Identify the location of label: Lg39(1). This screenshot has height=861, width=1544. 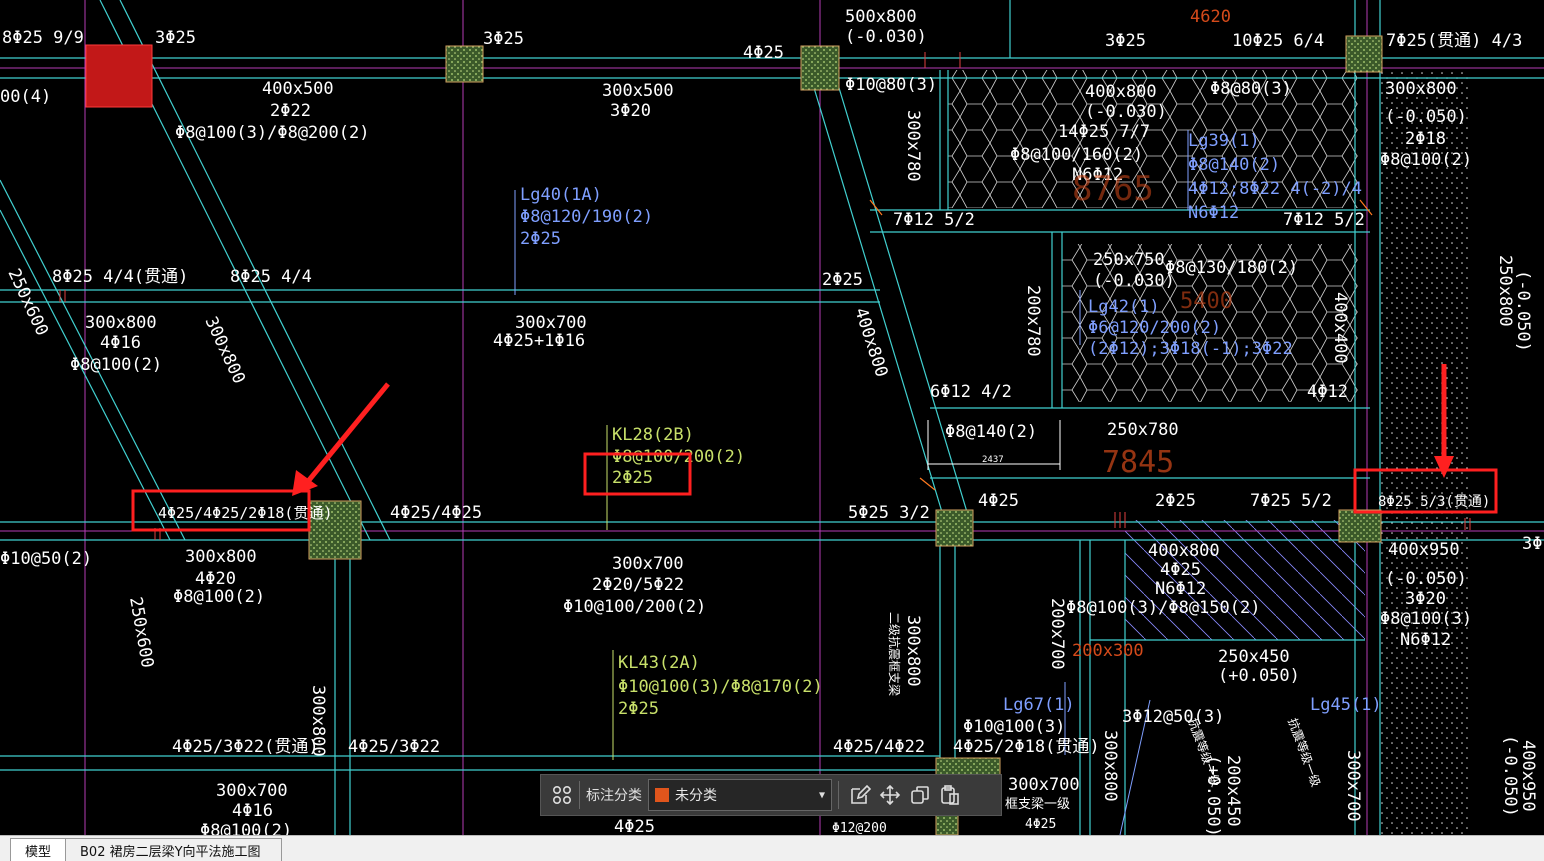
(1224, 141).